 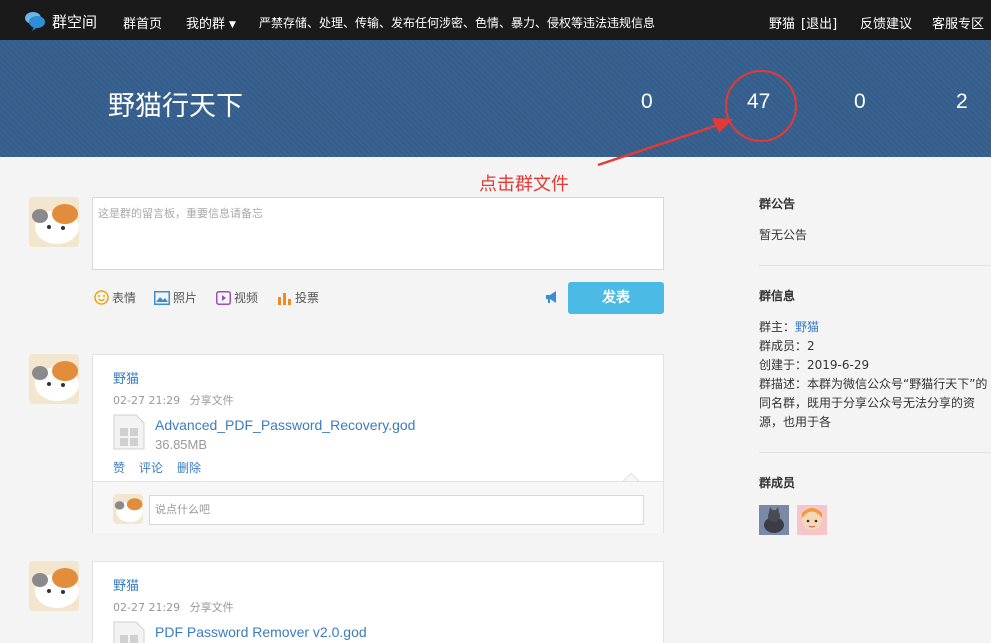 I want to click on desc-line: 源，也用于各, so click(x=795, y=422).